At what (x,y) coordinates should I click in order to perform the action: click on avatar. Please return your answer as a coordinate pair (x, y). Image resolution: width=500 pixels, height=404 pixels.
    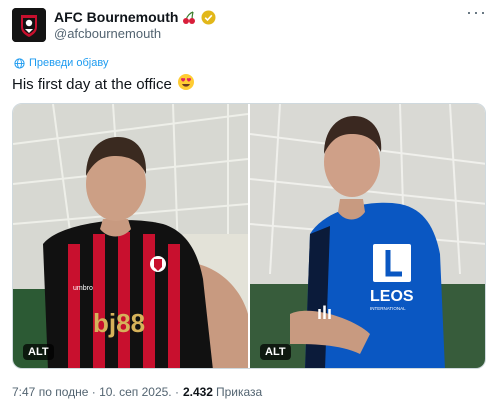
    Looking at the image, I should click on (29, 25).